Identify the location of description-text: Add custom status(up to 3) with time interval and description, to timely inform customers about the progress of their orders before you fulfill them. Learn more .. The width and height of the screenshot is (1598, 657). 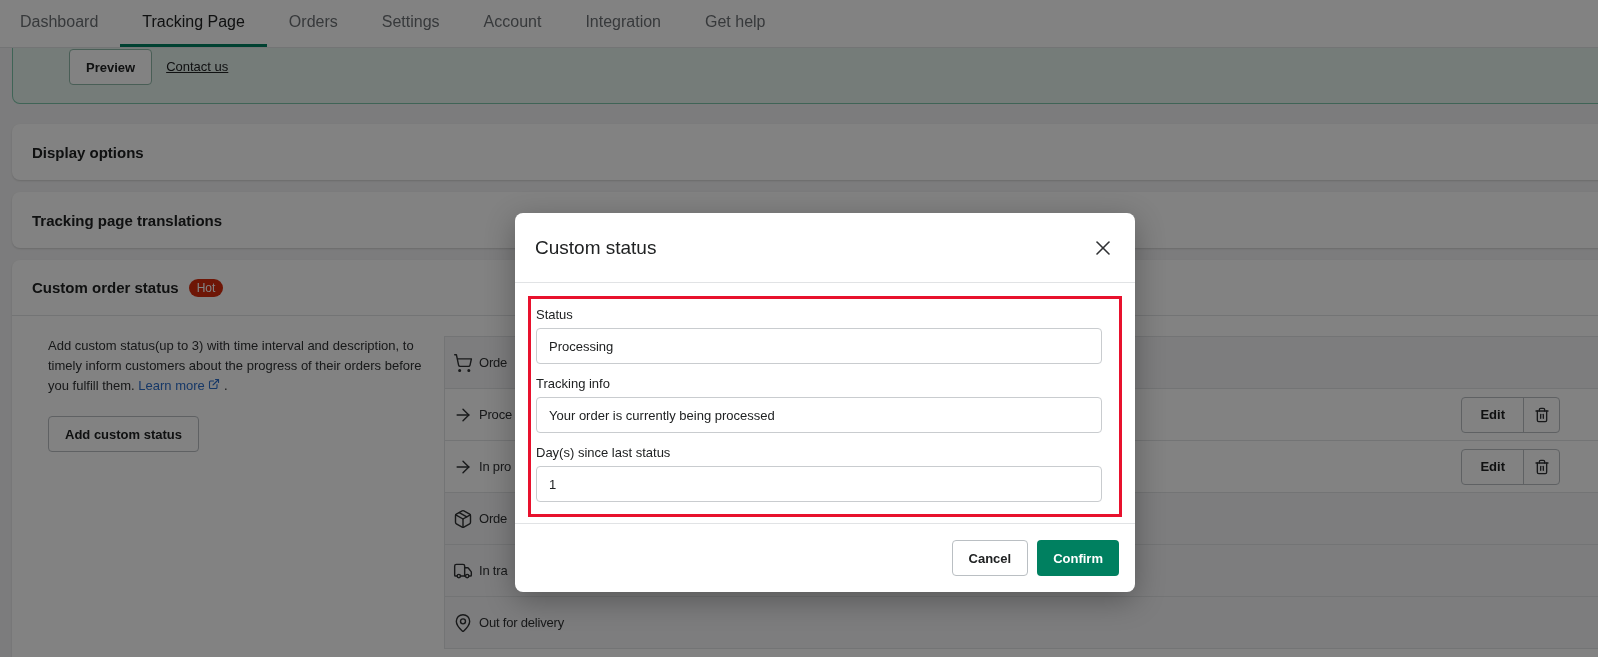
(235, 366).